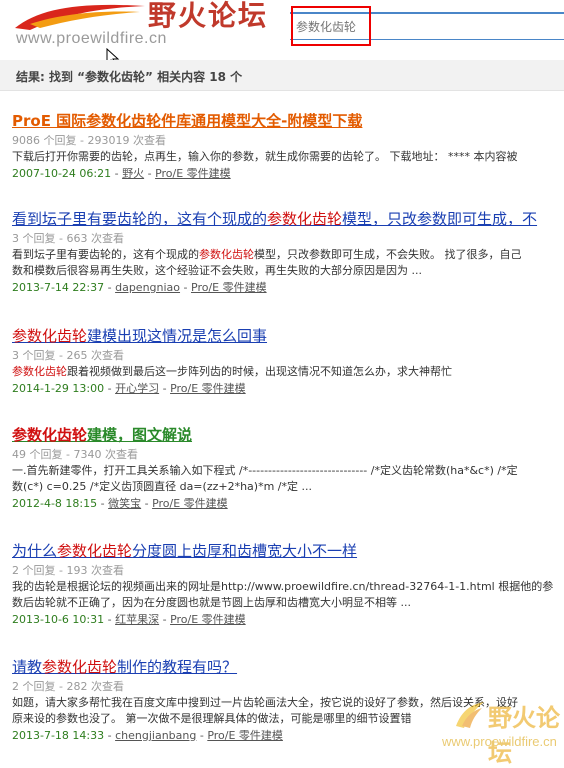  I want to click on result-footer: 2012-4-8 18:15 - 微笑宝 - Pro/E 零件建模, so click(120, 503).